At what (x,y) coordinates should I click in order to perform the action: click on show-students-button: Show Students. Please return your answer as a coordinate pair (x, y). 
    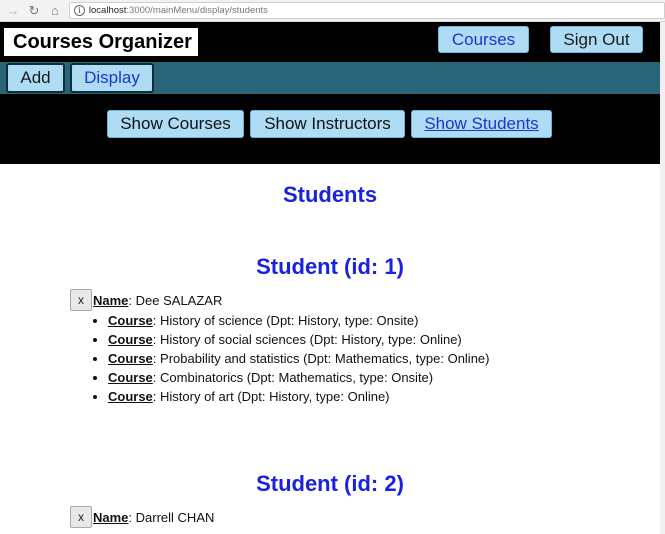
    Looking at the image, I should click on (481, 124).